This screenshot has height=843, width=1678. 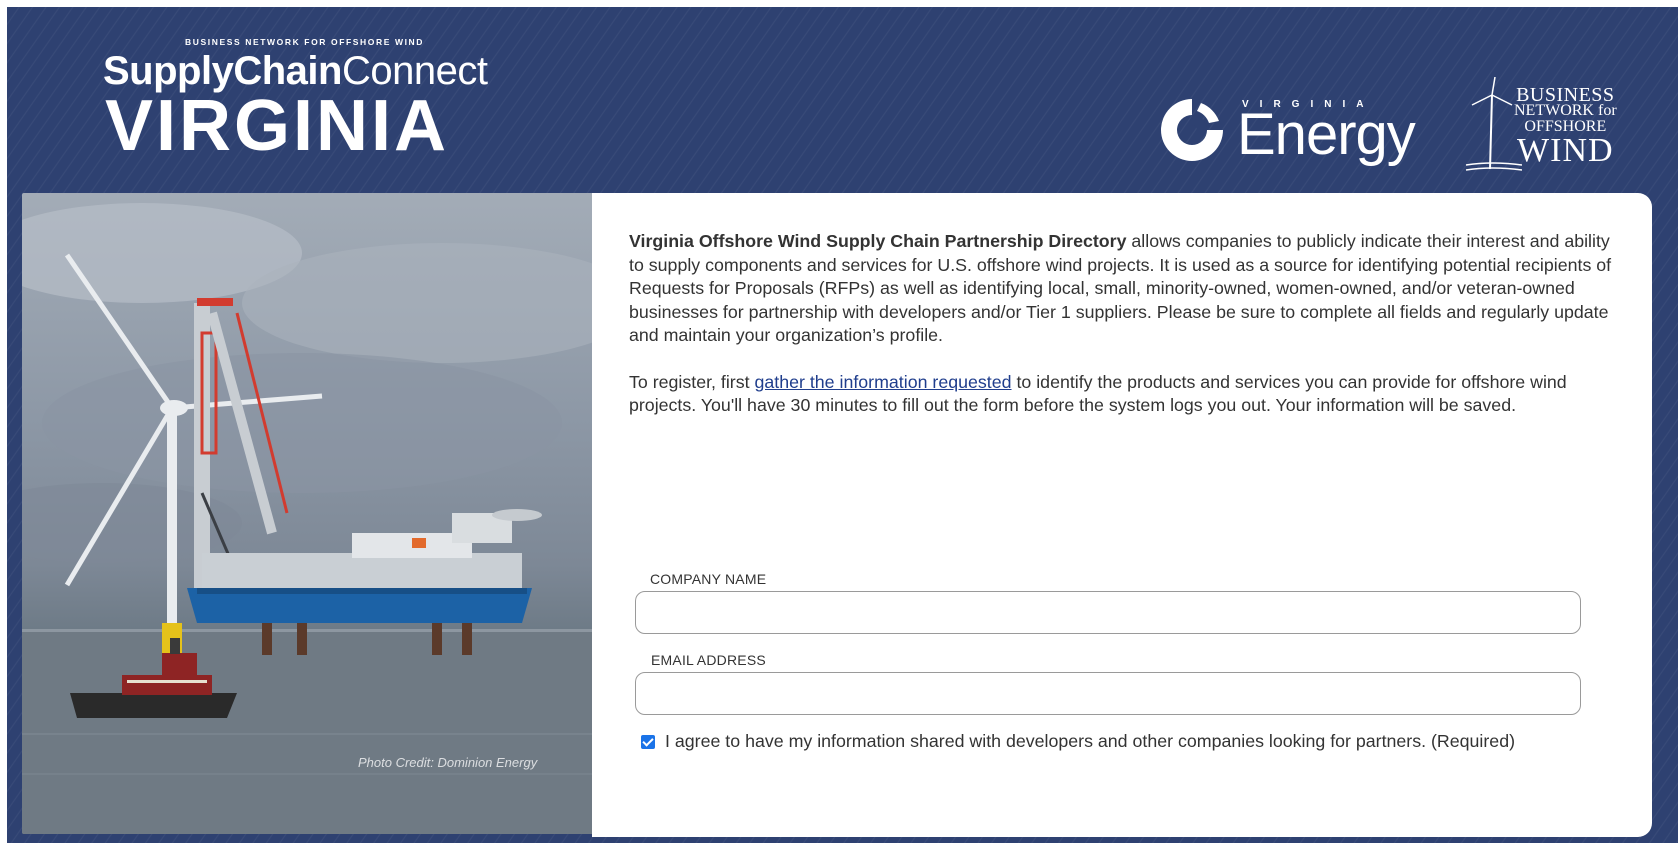 I want to click on virginia-energy-logo: VIRGINIA Energy, so click(x=1287, y=129).